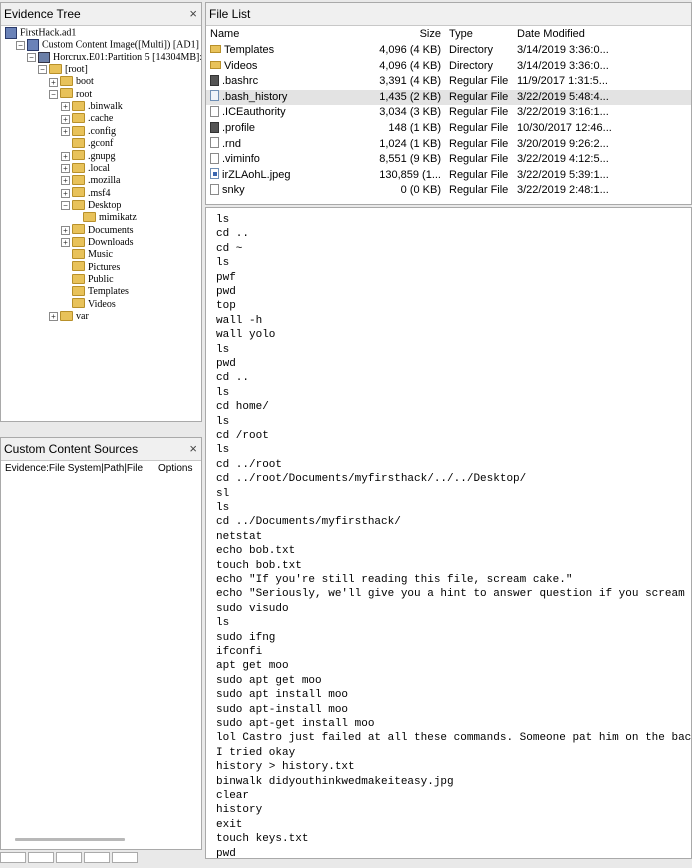  What do you see at coordinates (95, 292) in the screenshot?
I see `tree-node: Templates` at bounding box center [95, 292].